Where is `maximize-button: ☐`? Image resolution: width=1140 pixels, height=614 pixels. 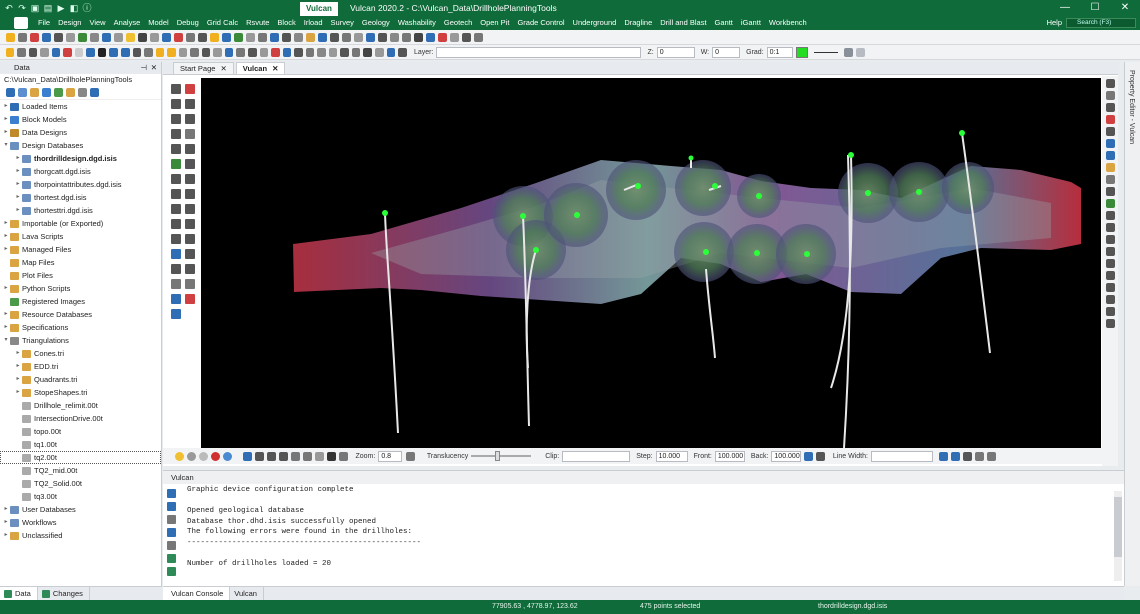
maximize-button: ☐ is located at coordinates (1095, 8).